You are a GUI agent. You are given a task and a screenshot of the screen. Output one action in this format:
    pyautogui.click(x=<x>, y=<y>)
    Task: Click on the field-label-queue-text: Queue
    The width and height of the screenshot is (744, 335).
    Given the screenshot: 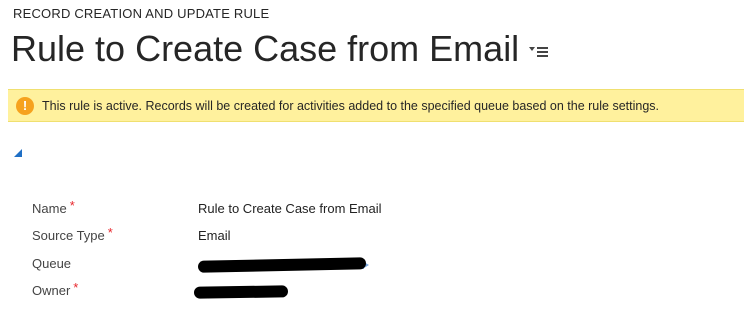 What is the action you would take?
    pyautogui.click(x=52, y=263)
    